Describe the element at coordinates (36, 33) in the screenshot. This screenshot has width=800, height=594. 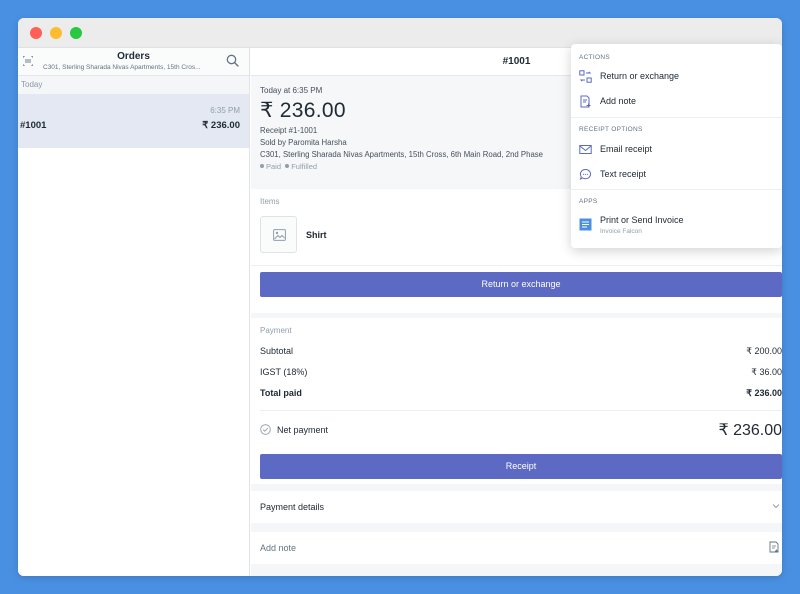
I see `close-window-button` at that location.